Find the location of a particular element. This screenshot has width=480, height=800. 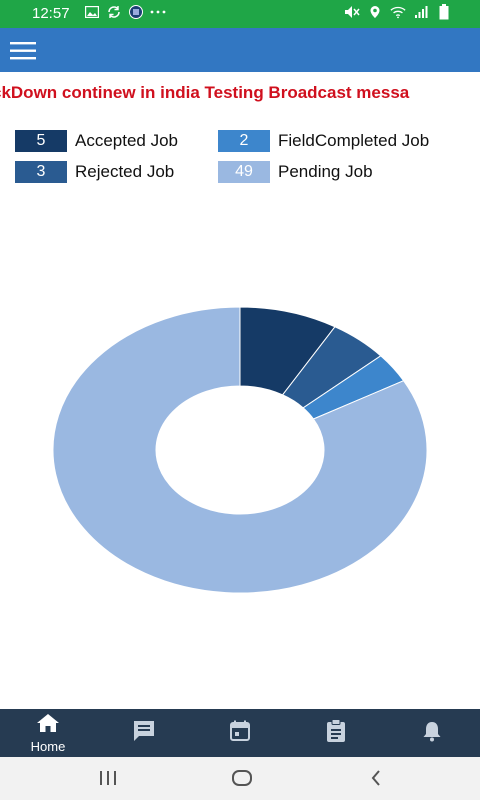

status-time: 12:57 is located at coordinates (51, 13).